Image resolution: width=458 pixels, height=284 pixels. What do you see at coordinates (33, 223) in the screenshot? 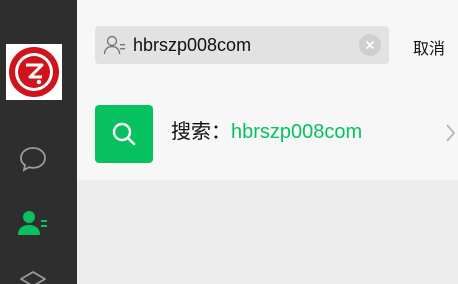
I see `contacts-icon` at bounding box center [33, 223].